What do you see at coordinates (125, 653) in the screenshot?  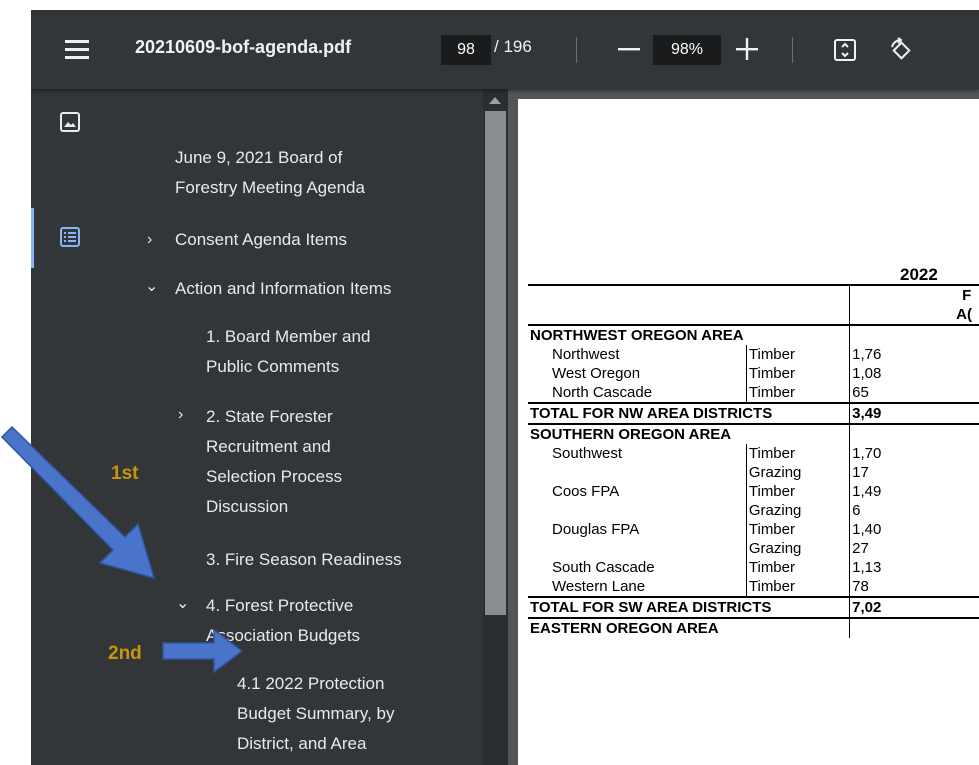 I see `annotation-label-second: 2nd` at bounding box center [125, 653].